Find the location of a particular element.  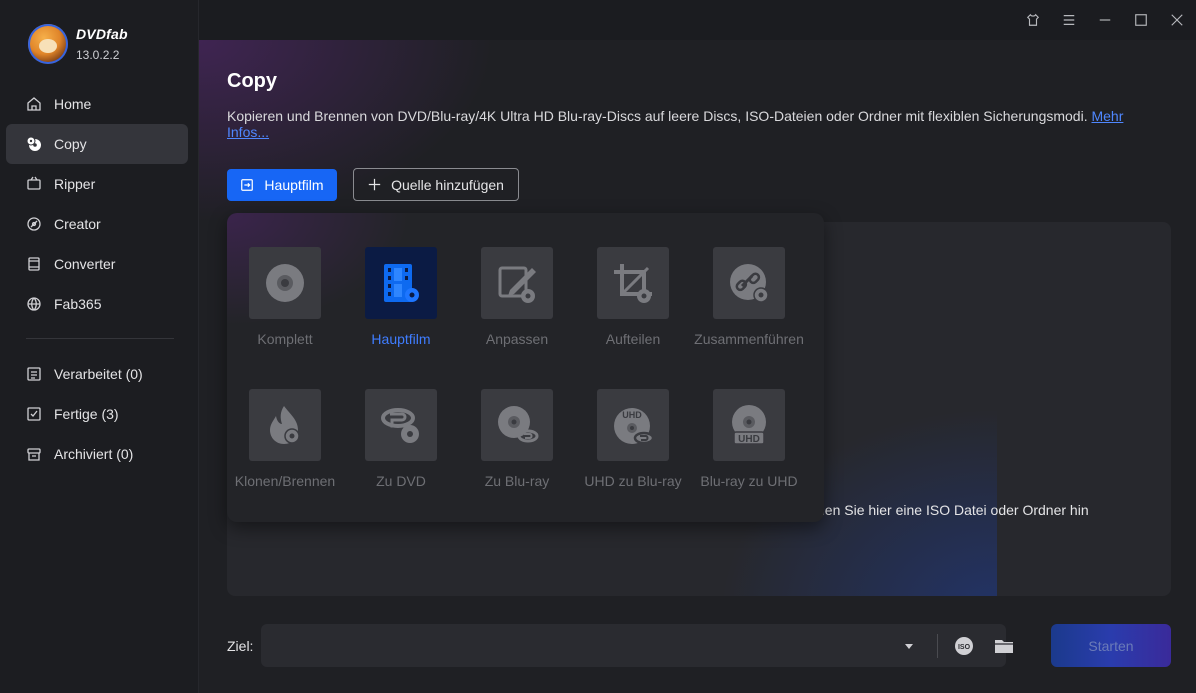

mode-label: Klonen/Brennen is located at coordinates (285, 481).